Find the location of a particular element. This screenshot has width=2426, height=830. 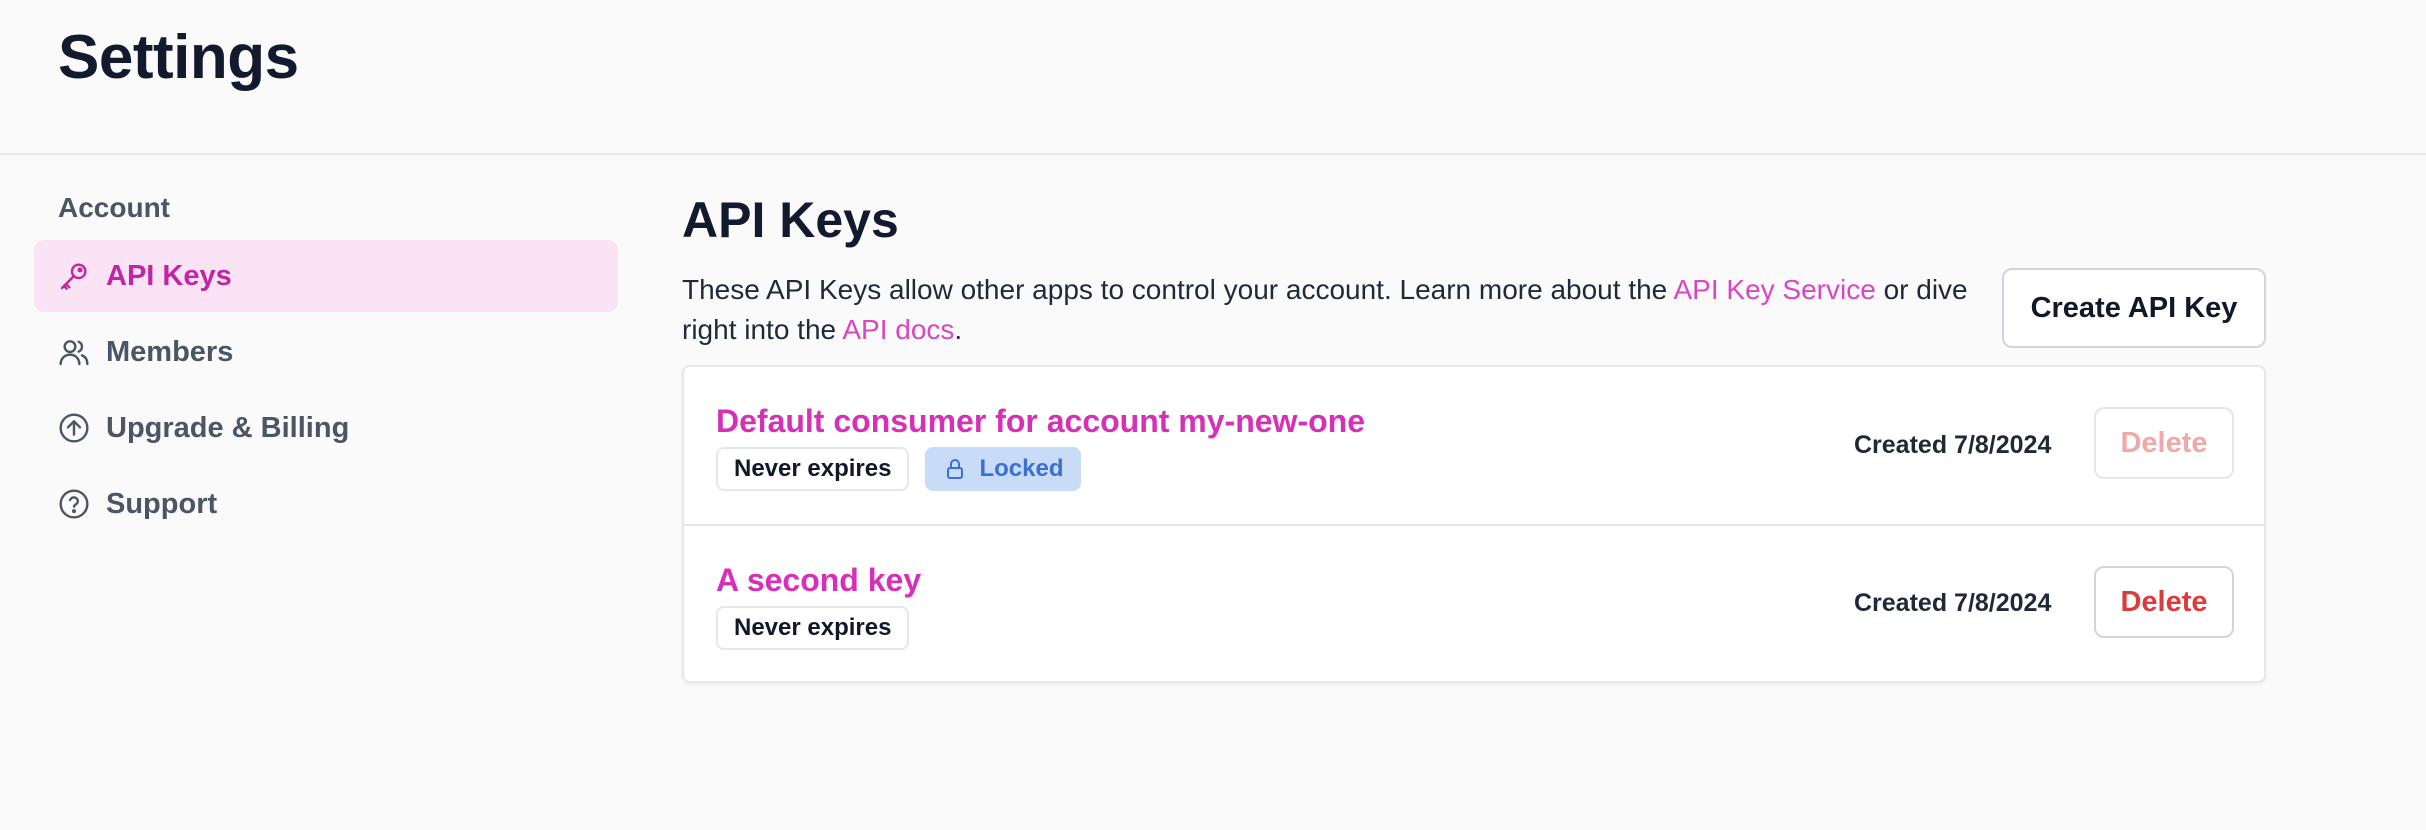

arrow-up-circle-icon is located at coordinates (74, 428).